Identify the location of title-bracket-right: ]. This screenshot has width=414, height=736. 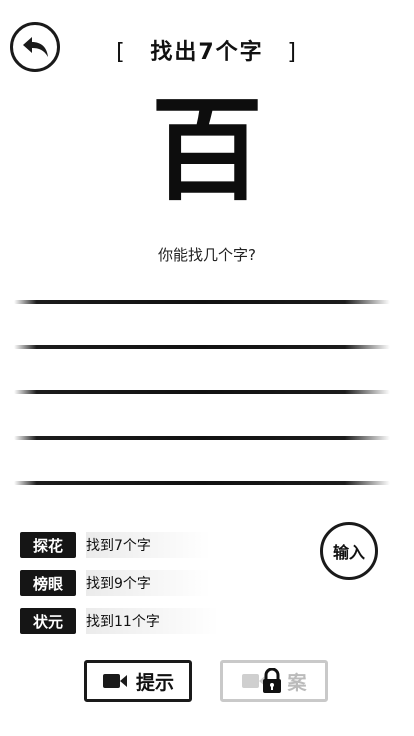
(292, 52).